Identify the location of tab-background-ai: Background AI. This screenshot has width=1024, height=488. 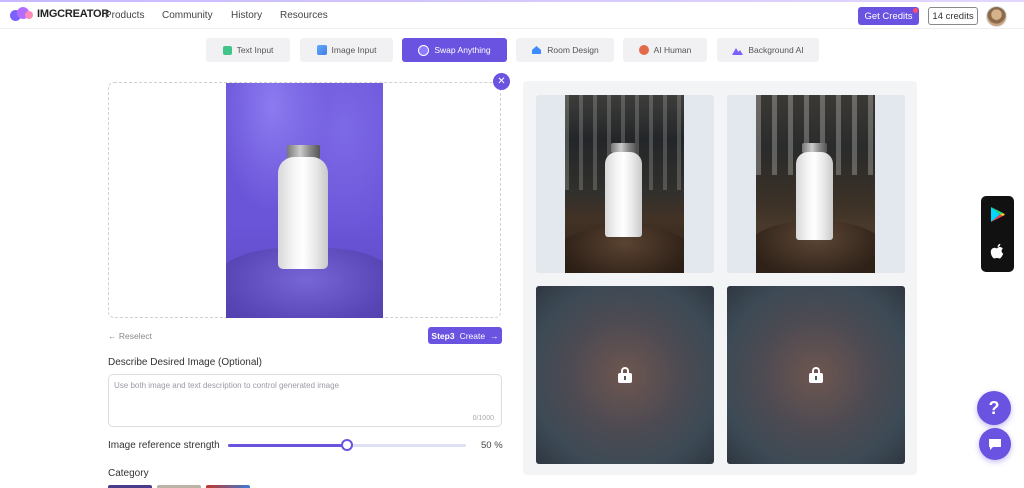
(768, 50).